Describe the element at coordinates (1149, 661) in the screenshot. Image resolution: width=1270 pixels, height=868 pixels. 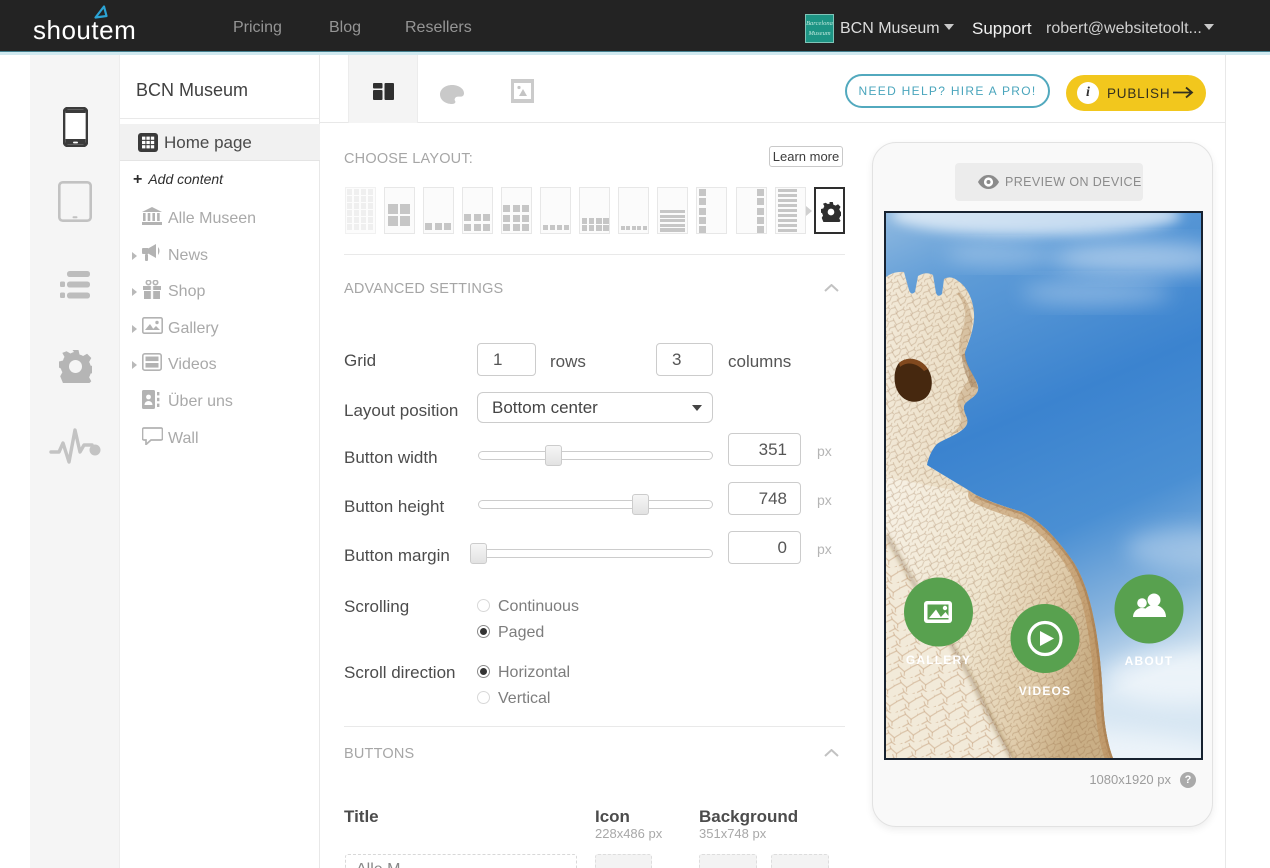
I see `svg-text: ABOUT` at that location.